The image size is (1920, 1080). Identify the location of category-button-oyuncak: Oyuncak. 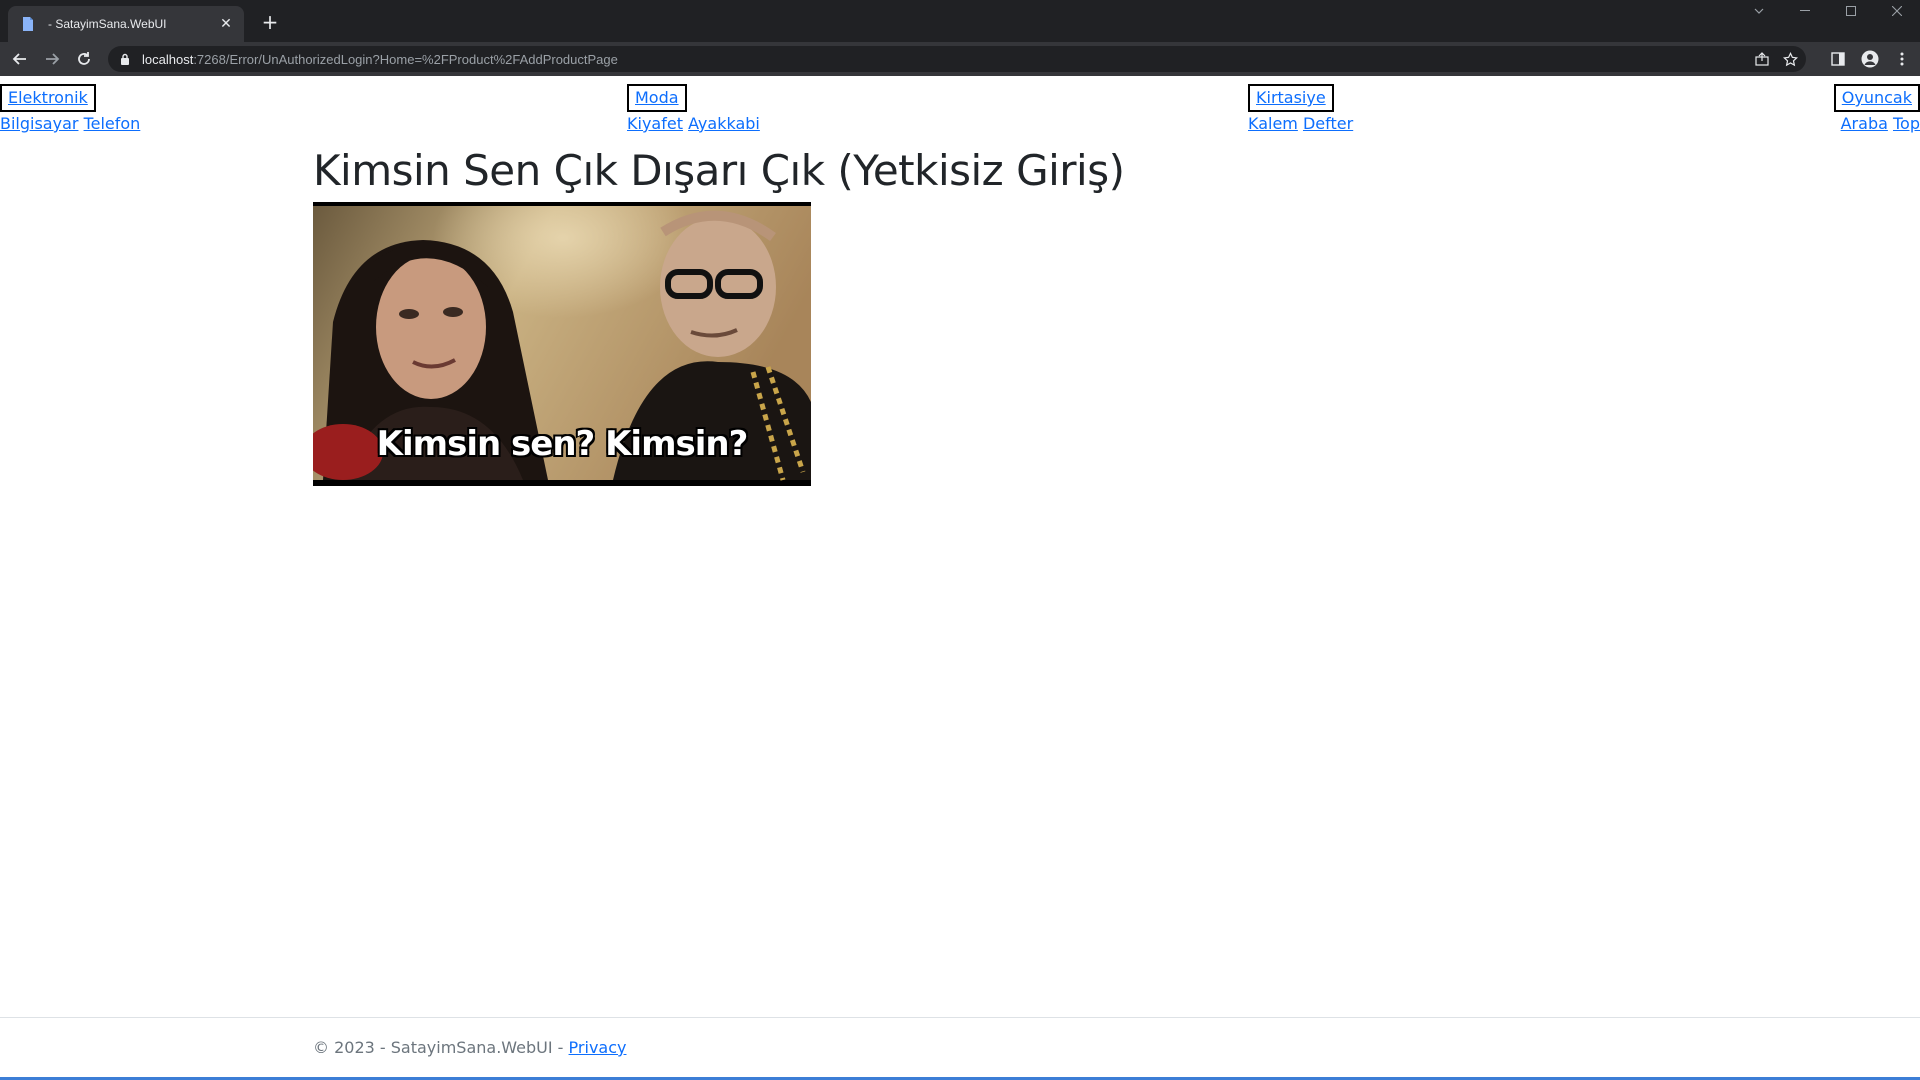
(1876, 98).